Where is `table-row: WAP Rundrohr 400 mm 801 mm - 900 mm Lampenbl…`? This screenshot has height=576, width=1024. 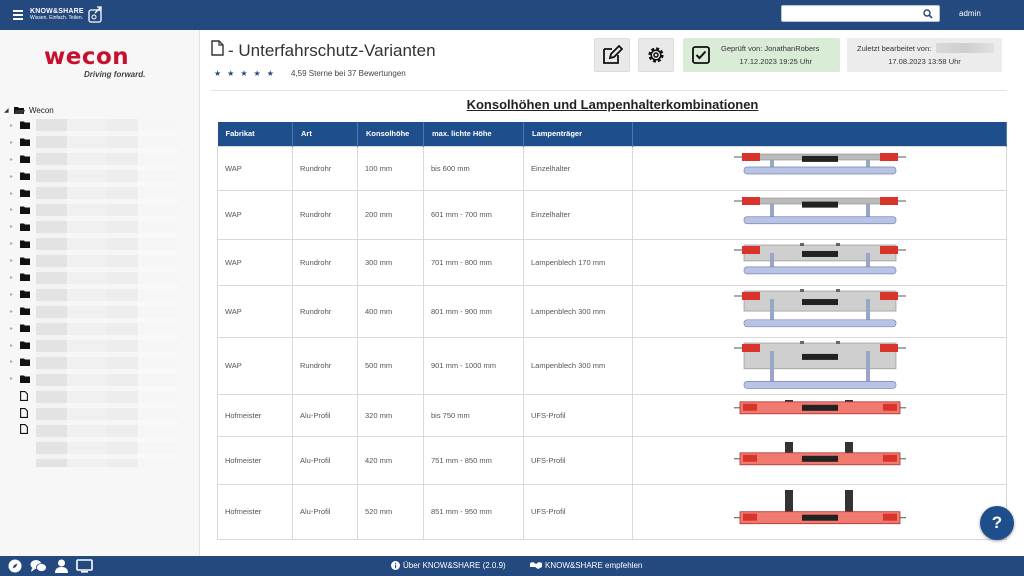 table-row: WAP Rundrohr 400 mm 801 mm - 900 mm Lampenbl… is located at coordinates (612, 311).